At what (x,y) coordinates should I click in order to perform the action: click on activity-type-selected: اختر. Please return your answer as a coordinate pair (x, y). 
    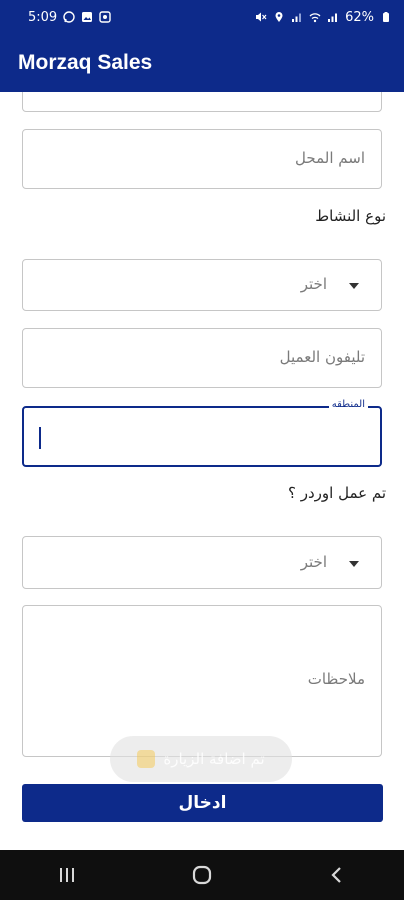
    Looking at the image, I should click on (313, 284).